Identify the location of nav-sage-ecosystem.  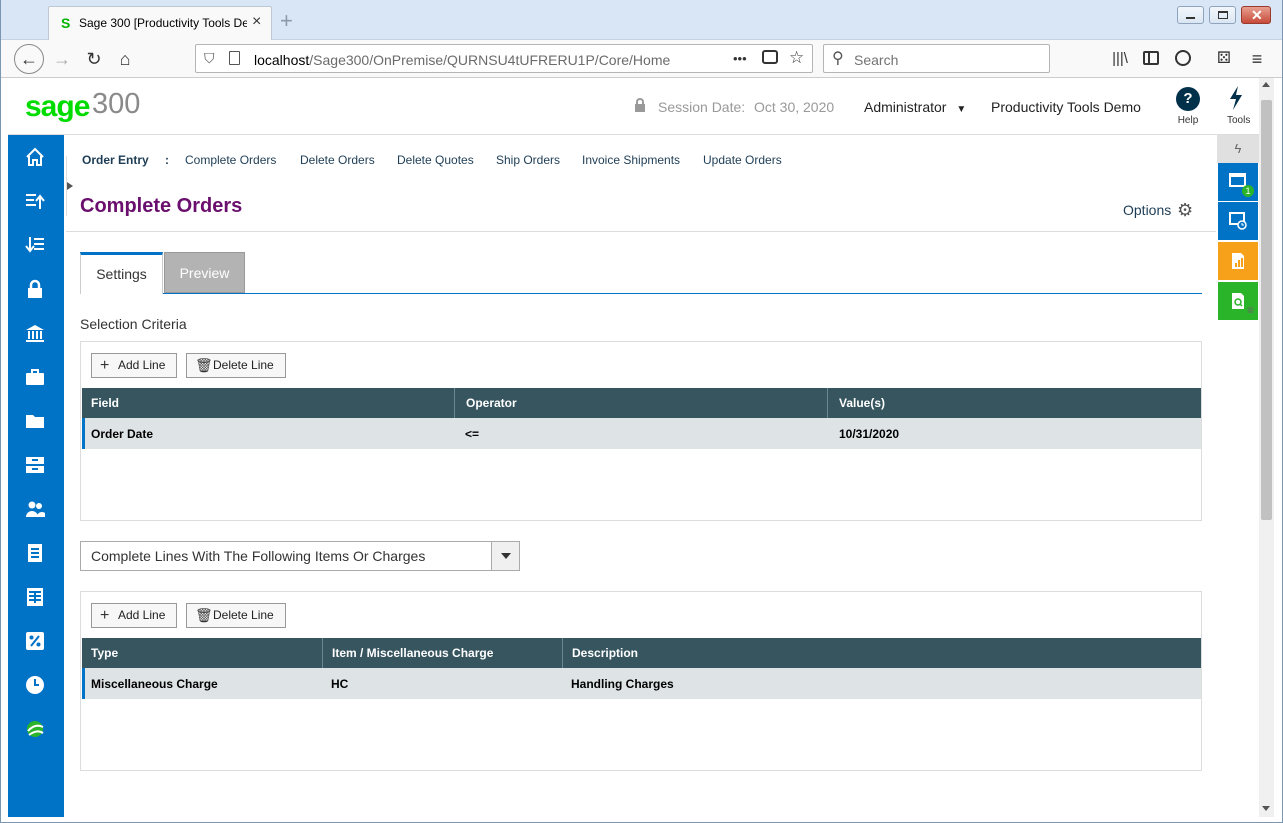
(36, 729).